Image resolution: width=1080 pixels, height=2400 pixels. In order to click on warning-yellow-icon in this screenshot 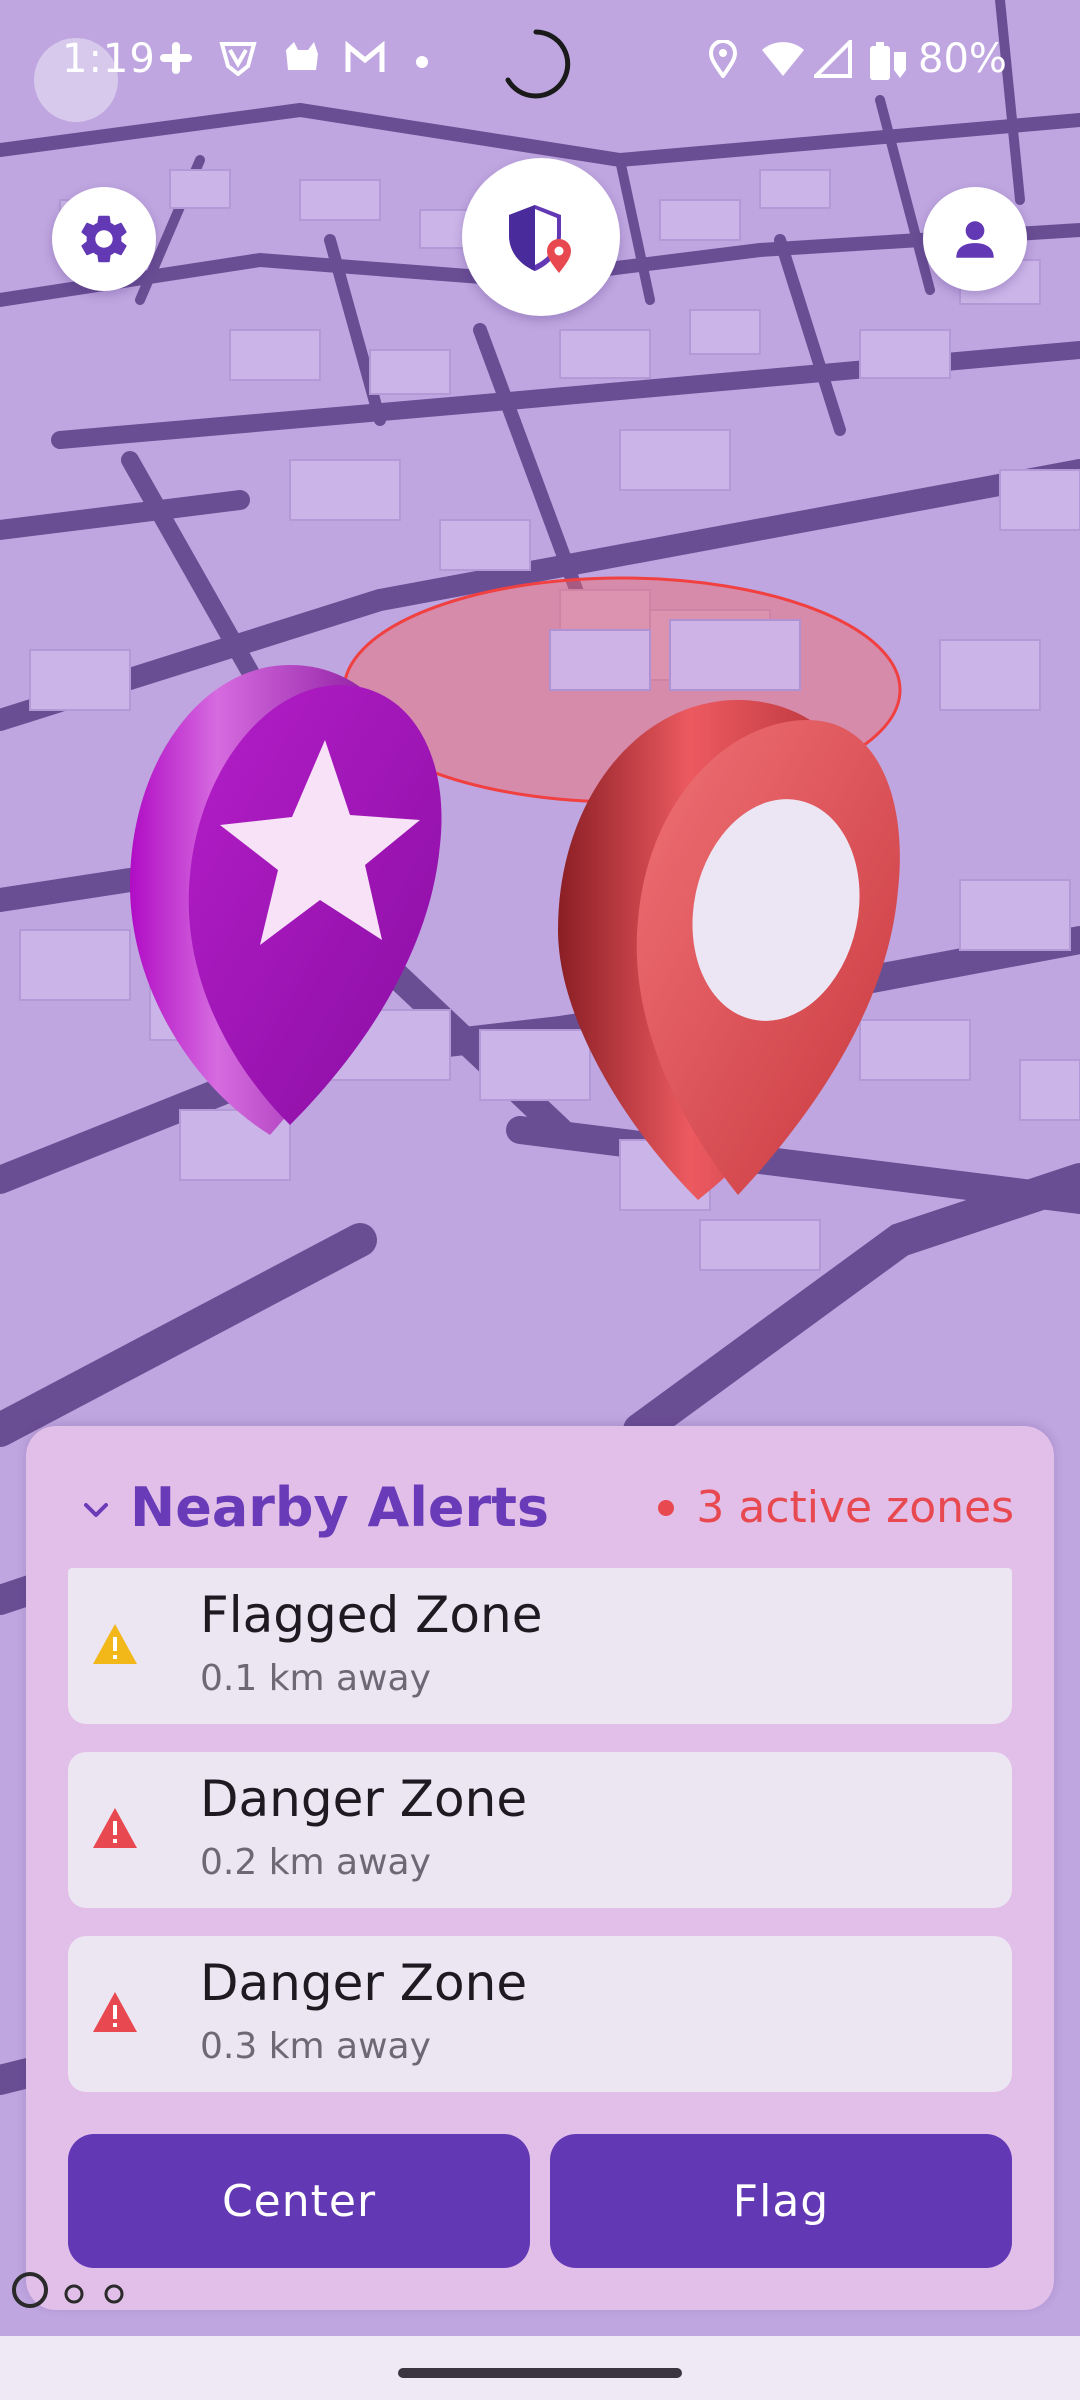, I will do `click(115, 1644)`.